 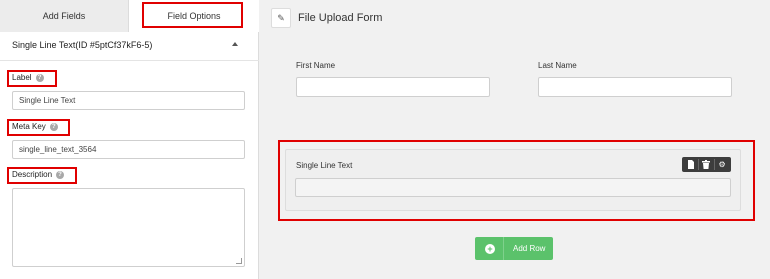 What do you see at coordinates (128, 227) in the screenshot?
I see `description-textarea` at bounding box center [128, 227].